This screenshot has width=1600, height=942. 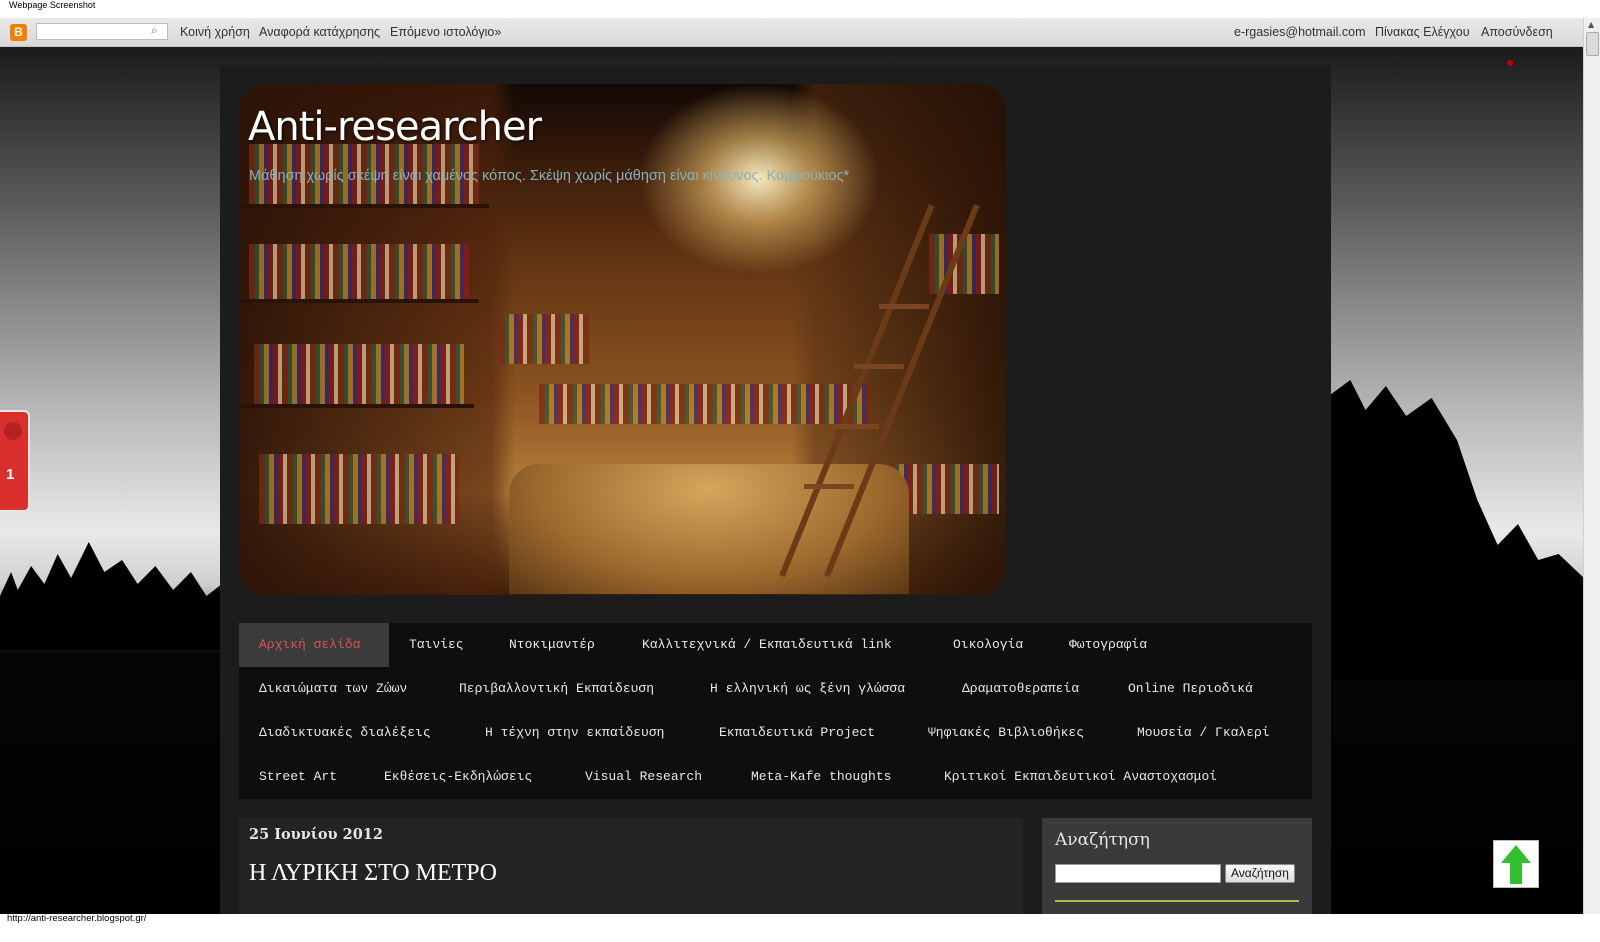 I want to click on dashboard-link: Πίνακας Ελέγχου, so click(x=1422, y=32).